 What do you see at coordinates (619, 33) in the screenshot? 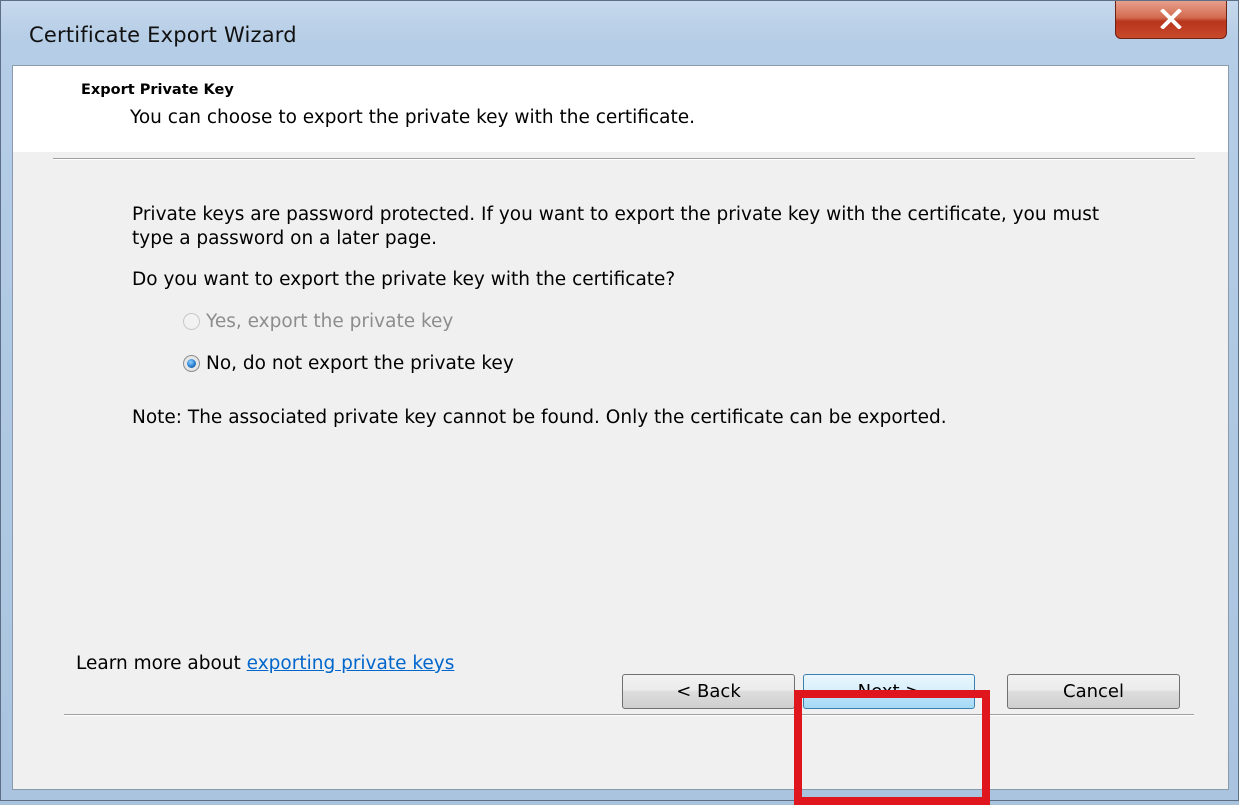
I see `title-bar: Certificate Export Wizard` at bounding box center [619, 33].